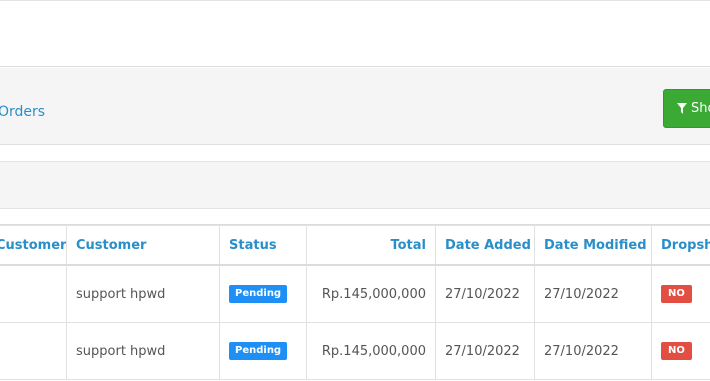 The width and height of the screenshot is (710, 381). What do you see at coordinates (682, 108) in the screenshot?
I see `filter-icon` at bounding box center [682, 108].